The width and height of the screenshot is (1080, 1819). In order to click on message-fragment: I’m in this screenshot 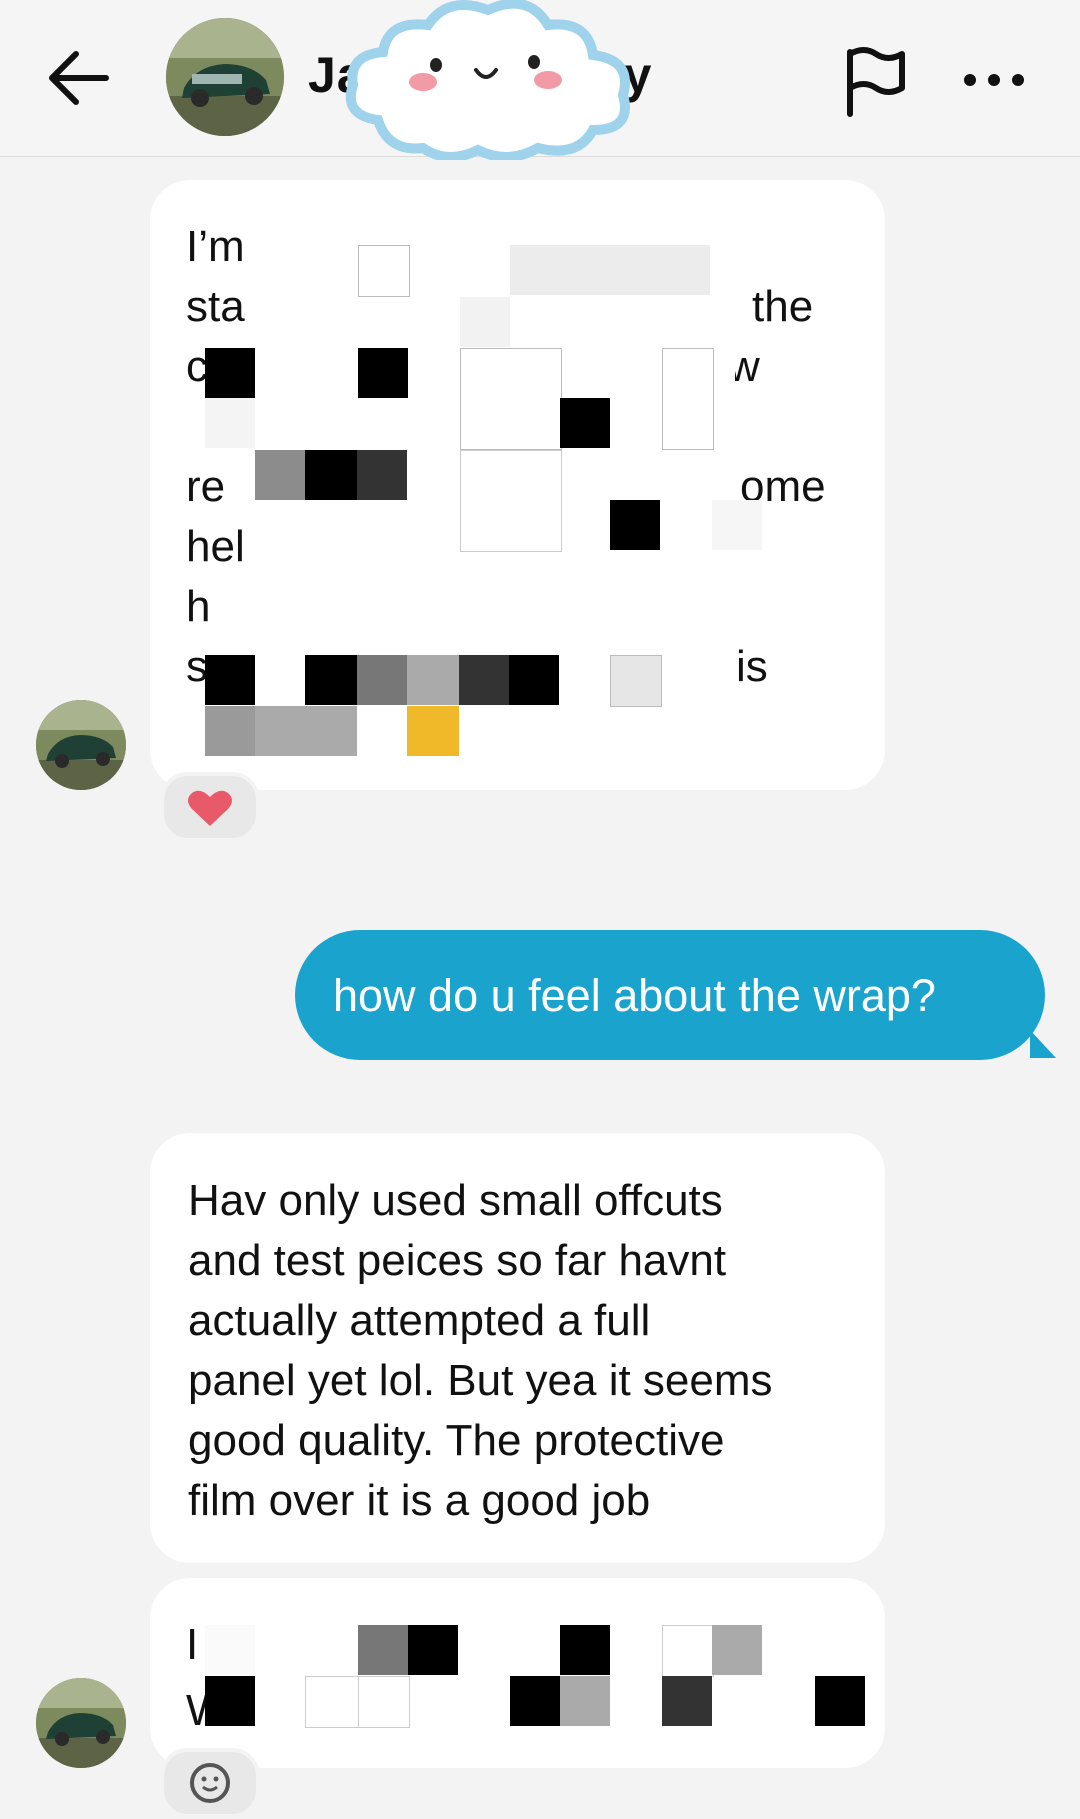, I will do `click(215, 246)`.